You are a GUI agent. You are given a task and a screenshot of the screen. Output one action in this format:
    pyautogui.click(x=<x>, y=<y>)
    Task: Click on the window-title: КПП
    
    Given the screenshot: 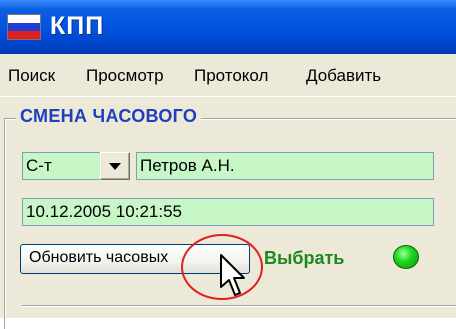 What is the action you would take?
    pyautogui.click(x=77, y=26)
    